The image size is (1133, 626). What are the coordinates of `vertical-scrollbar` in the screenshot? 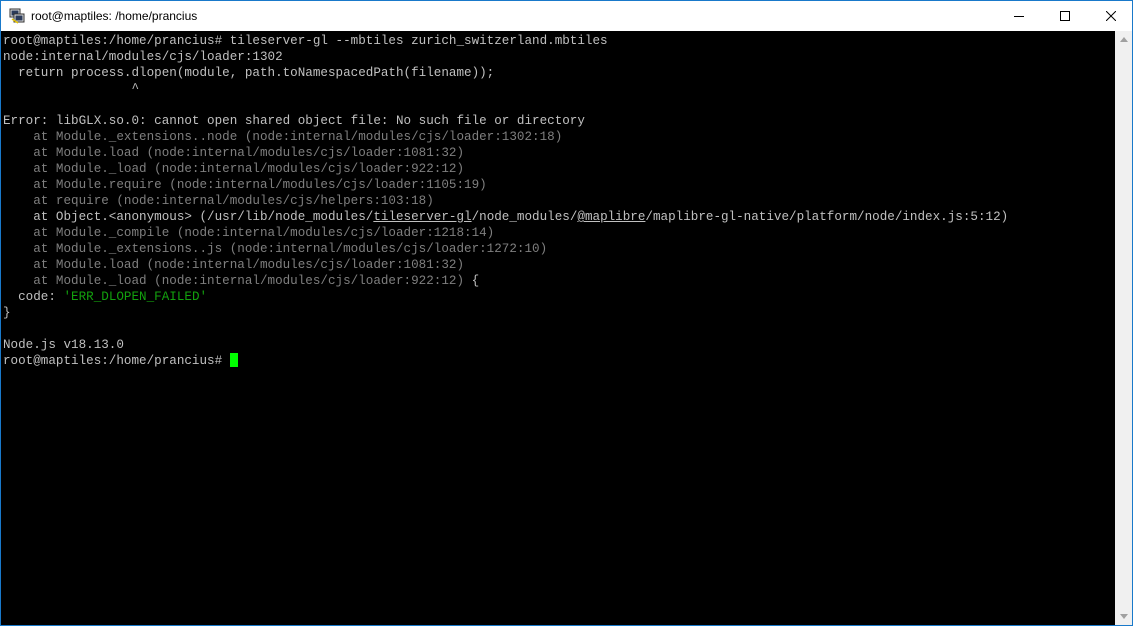 It's located at (1123, 328).